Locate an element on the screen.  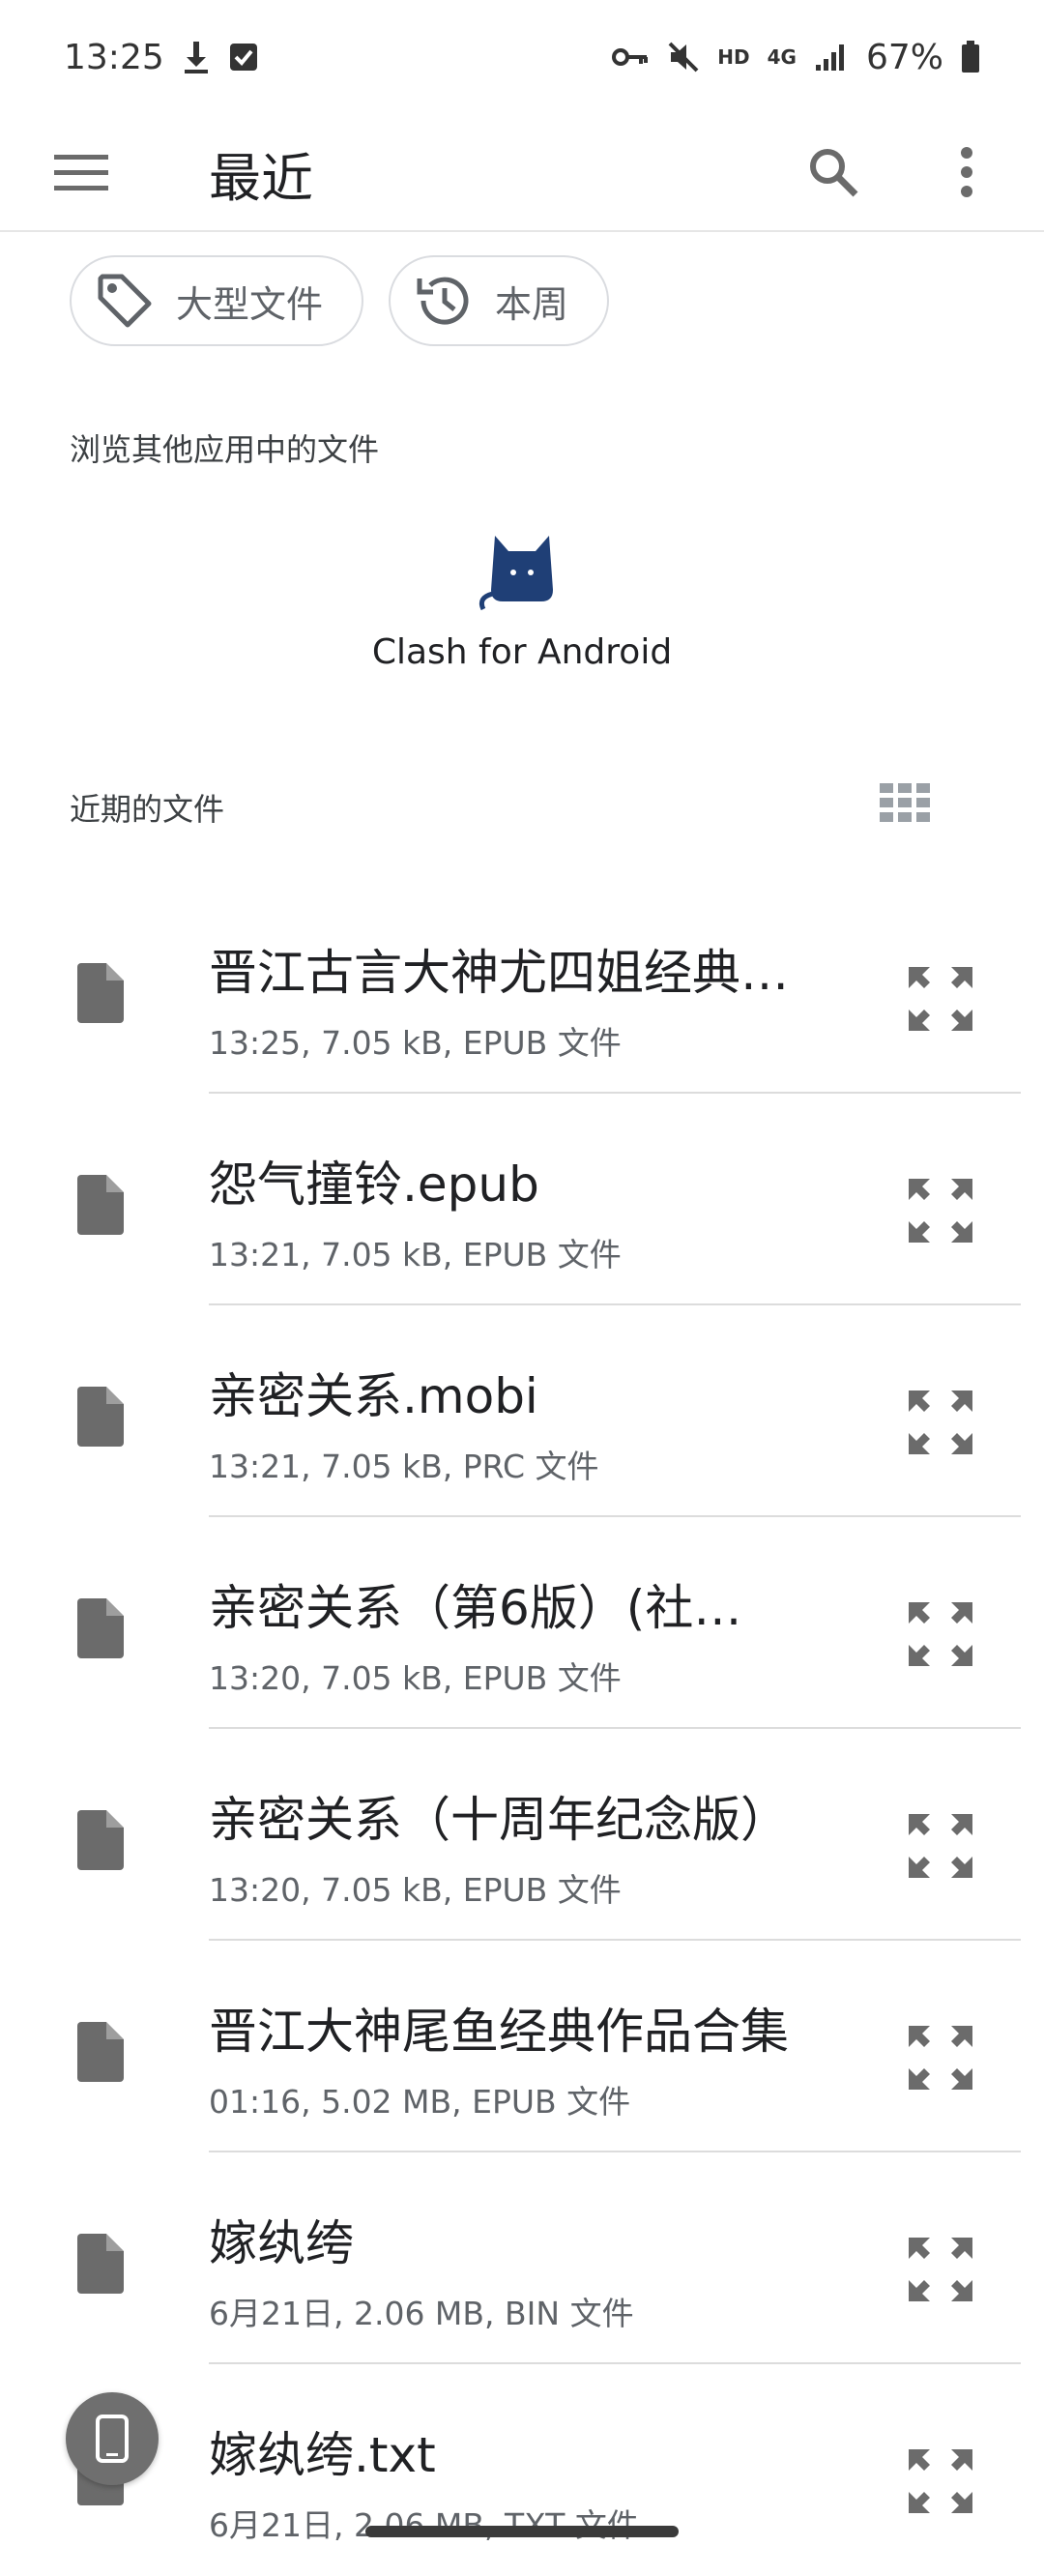
floating-phone-button is located at coordinates (112, 2438).